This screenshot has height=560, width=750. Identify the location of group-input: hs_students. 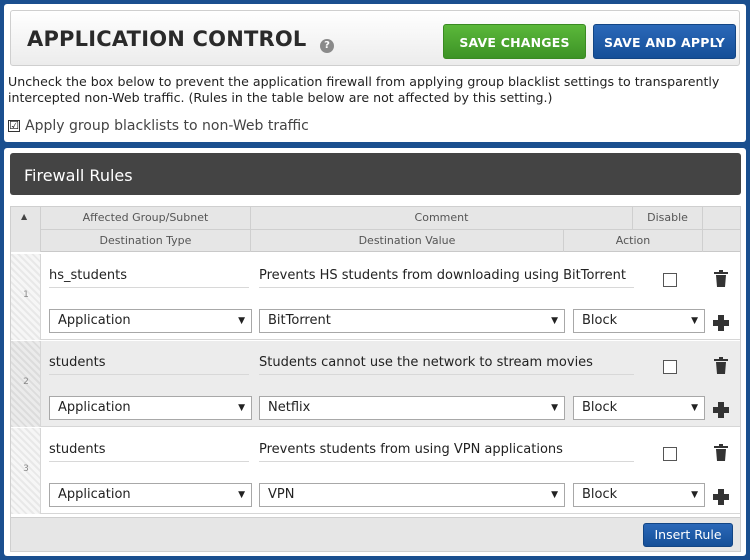
(149, 277).